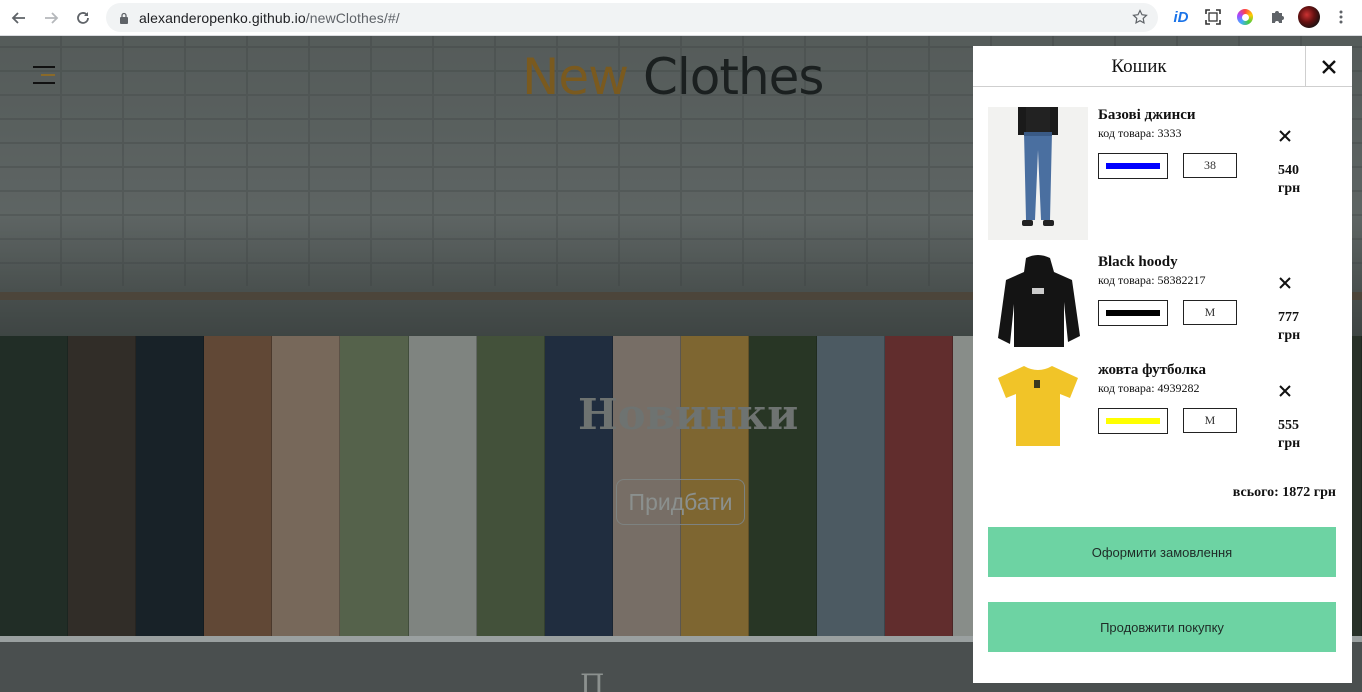 The width and height of the screenshot is (1362, 692). I want to click on item-price: 540 грн, so click(1289, 179).